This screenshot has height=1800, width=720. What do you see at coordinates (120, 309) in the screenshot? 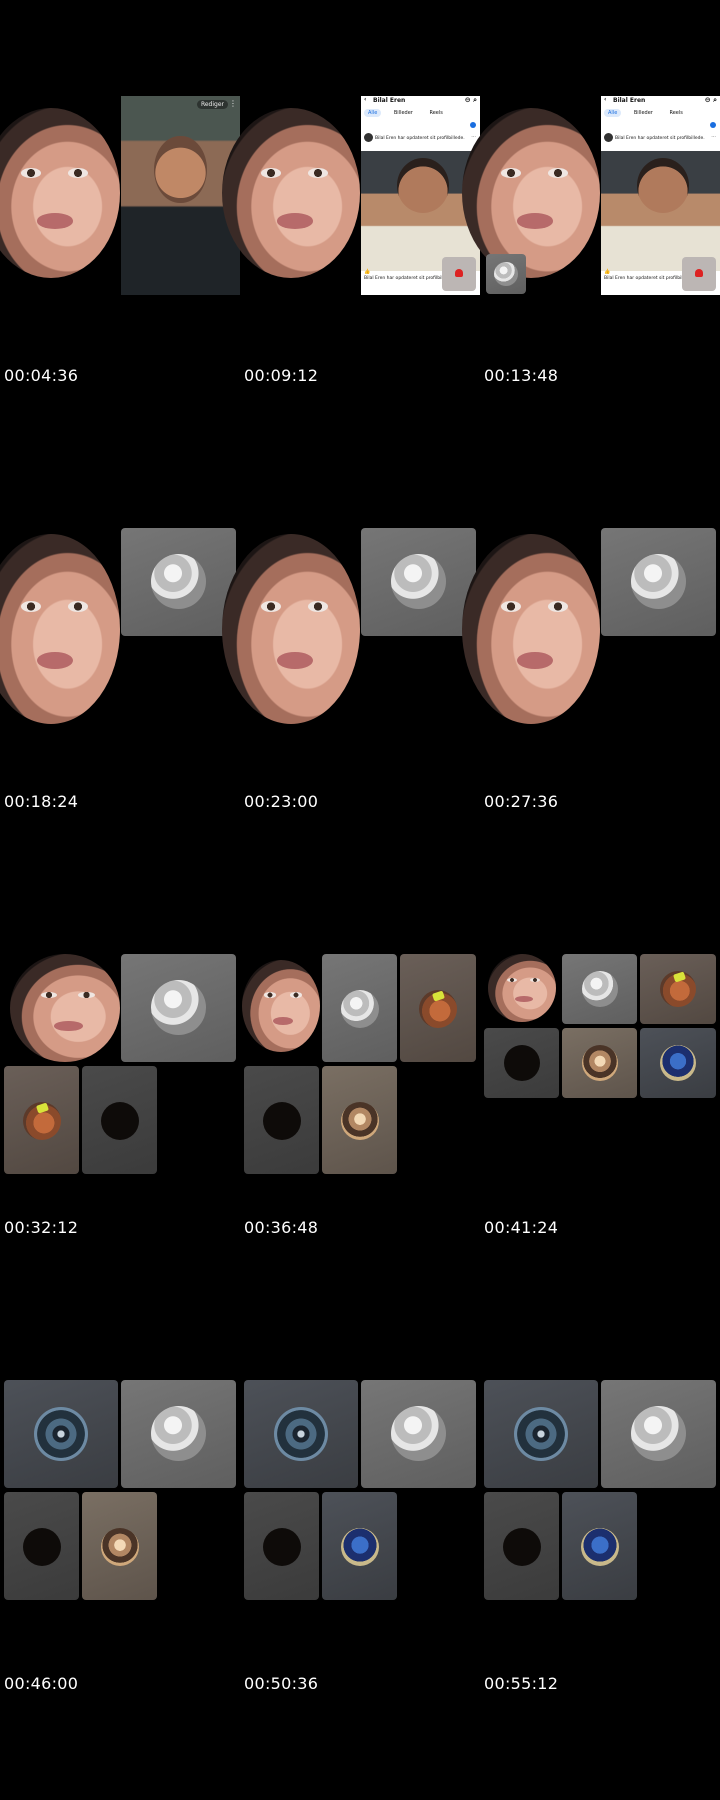
I see `frame-1: Rediger ⋮ 00:04:36` at bounding box center [120, 309].